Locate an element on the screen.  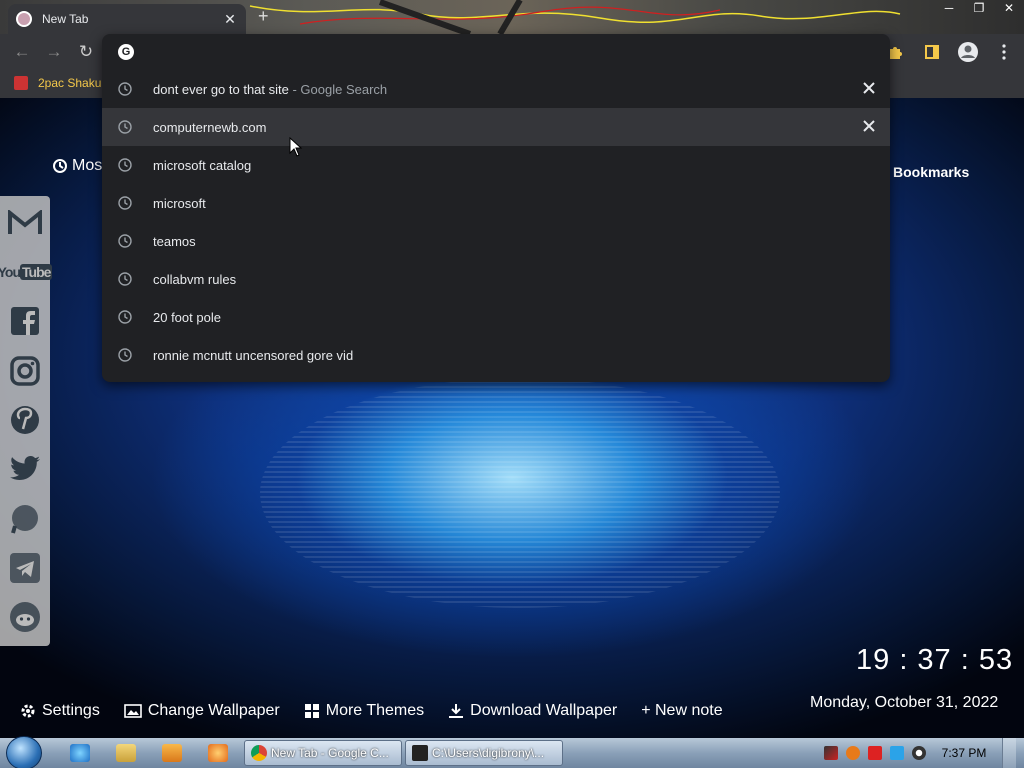
taskbar-clock: 7:37 PM is located at coordinates (964, 753).